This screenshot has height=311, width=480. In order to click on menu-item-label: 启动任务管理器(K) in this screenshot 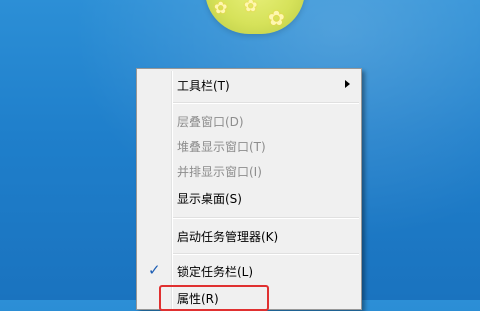, I will do `click(228, 237)`.